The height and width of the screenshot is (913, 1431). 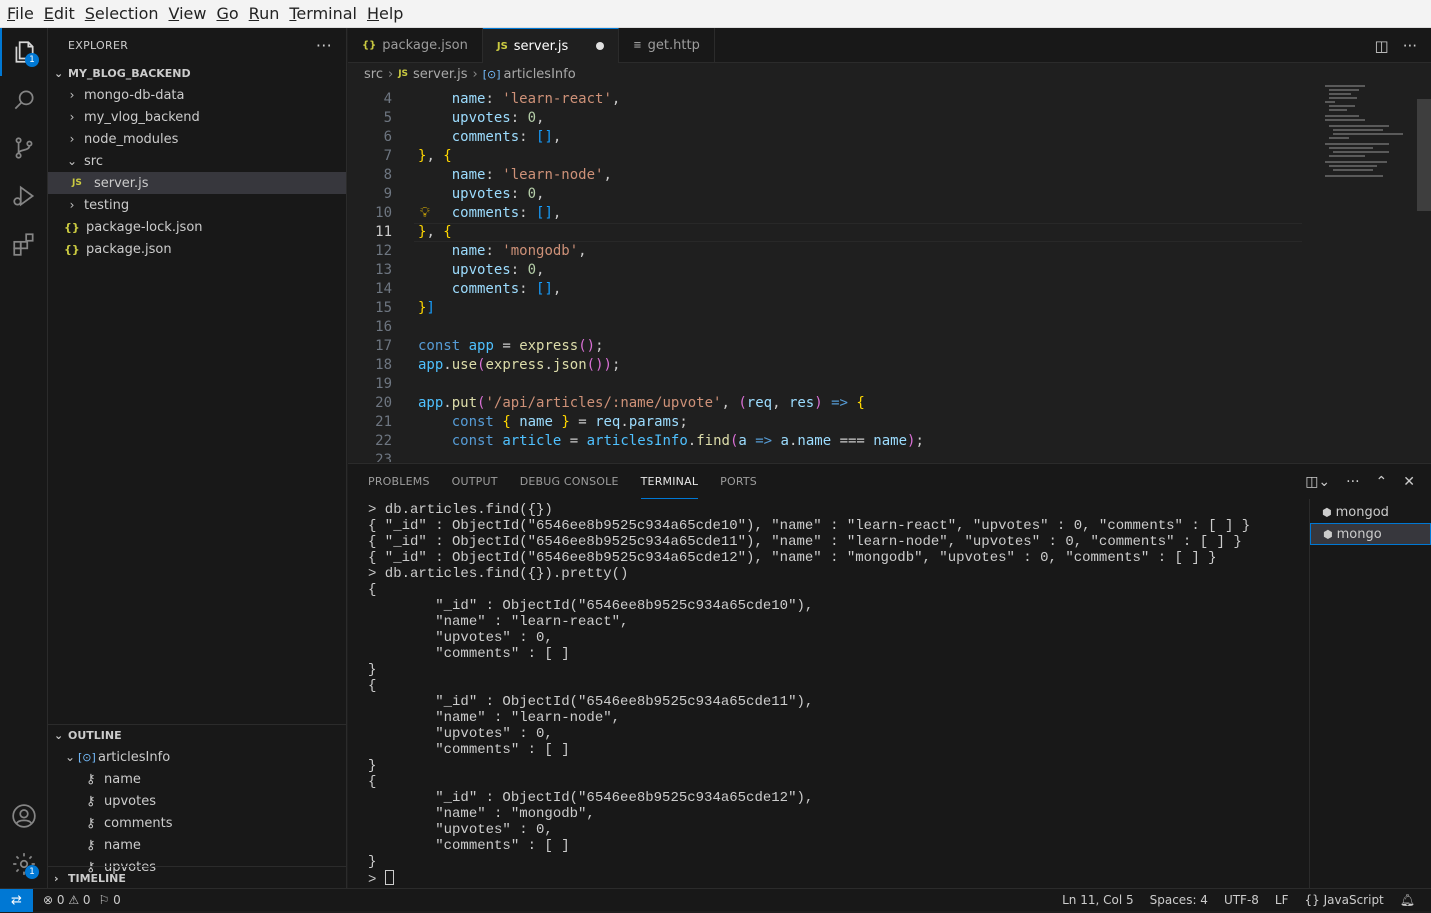 I want to click on tree-item: › testing, so click(x=197, y=205).